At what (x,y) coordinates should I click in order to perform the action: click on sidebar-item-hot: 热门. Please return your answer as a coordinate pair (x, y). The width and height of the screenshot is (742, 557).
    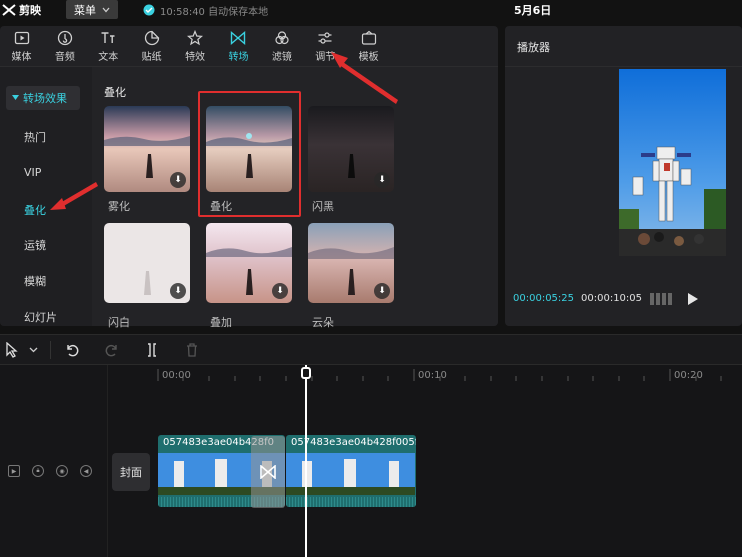
    Looking at the image, I should click on (35, 137).